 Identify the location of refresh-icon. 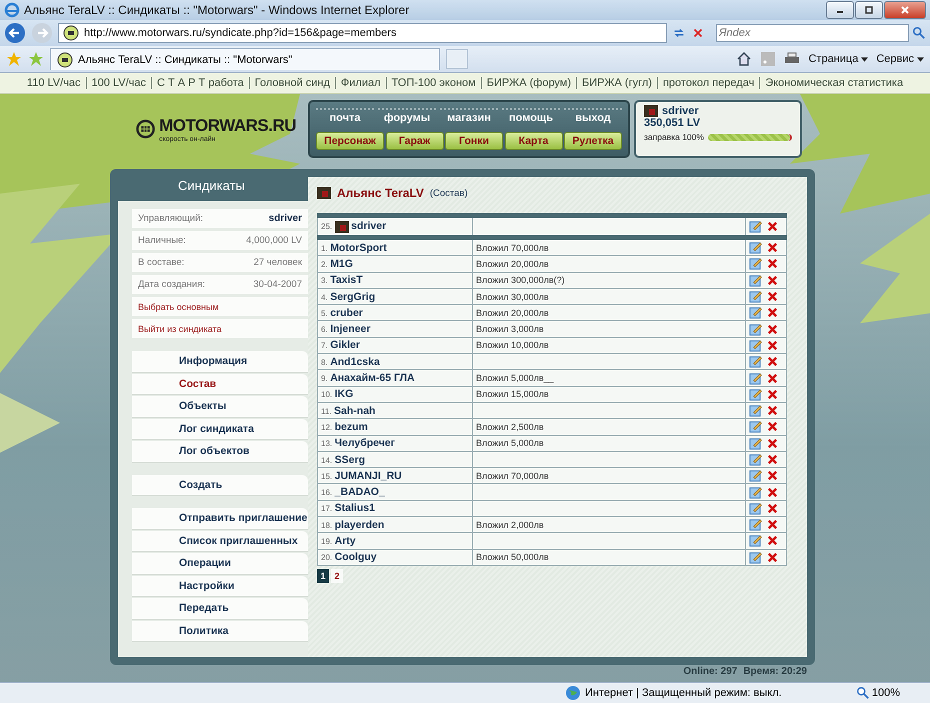
(679, 33).